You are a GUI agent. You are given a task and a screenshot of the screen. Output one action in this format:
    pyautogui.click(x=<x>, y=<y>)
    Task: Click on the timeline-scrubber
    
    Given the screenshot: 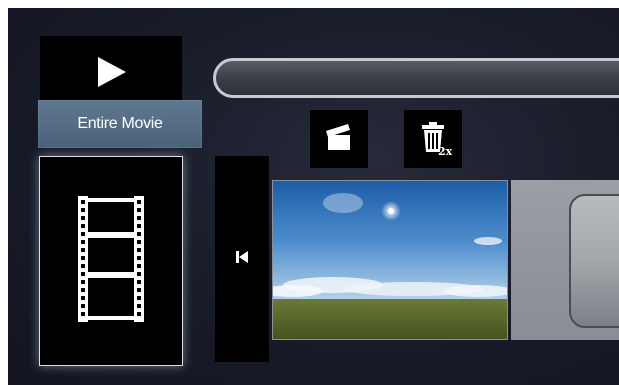 What is the action you would take?
    pyautogui.click(x=416, y=78)
    